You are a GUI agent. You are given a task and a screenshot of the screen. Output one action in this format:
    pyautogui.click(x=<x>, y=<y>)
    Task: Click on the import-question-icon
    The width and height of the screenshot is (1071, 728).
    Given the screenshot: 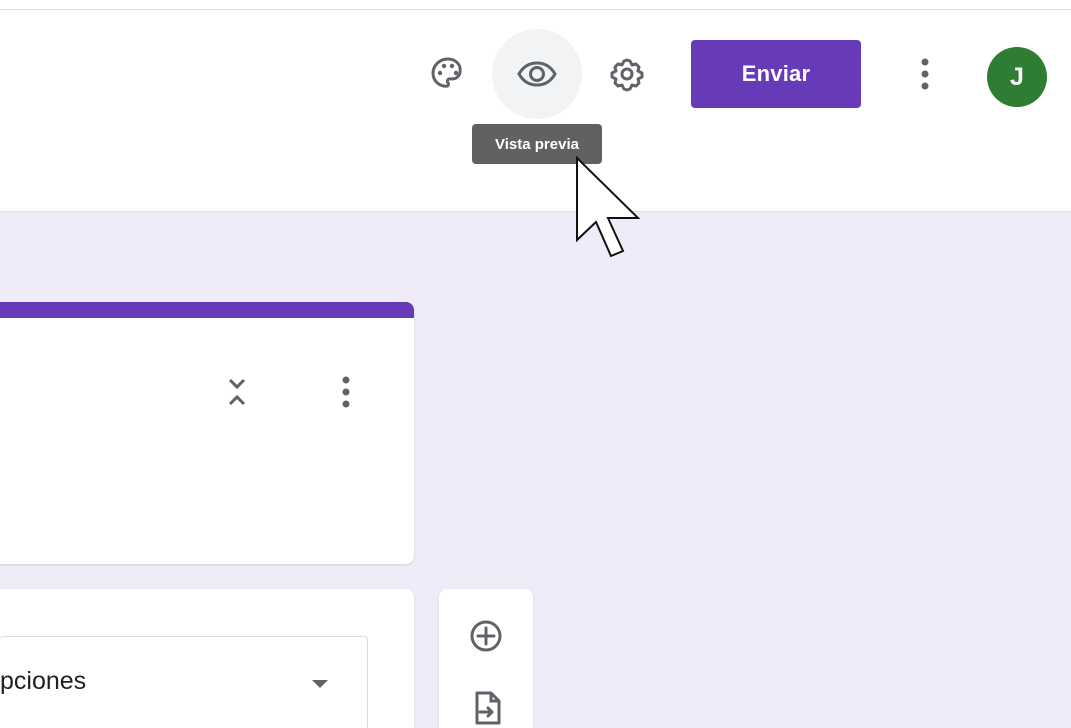 What is the action you would take?
    pyautogui.click(x=486, y=708)
    